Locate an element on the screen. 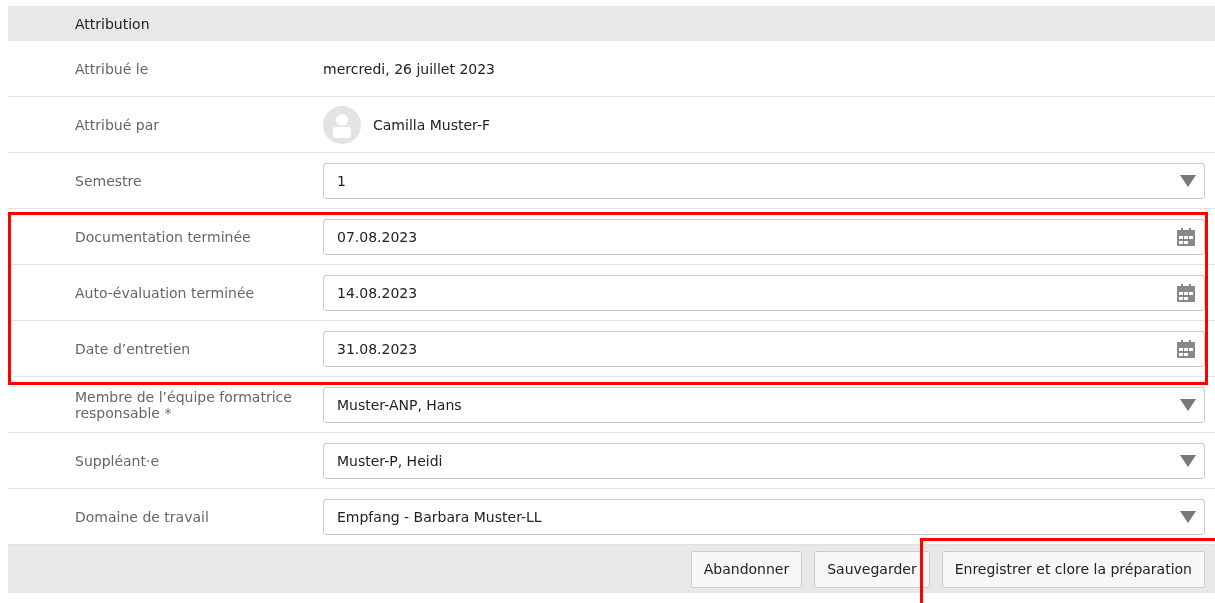 The height and width of the screenshot is (603, 1215). field-label: Auto-évaluation terminée is located at coordinates (165, 292).